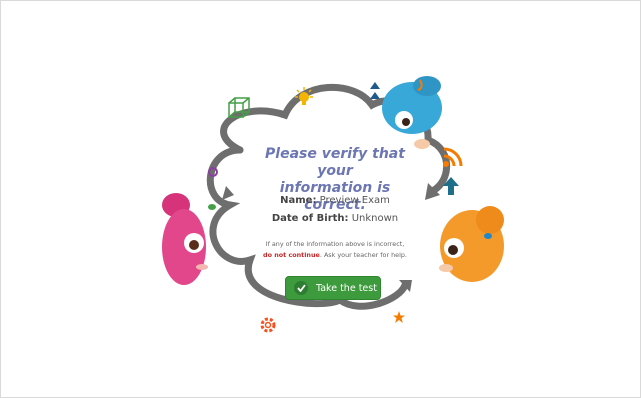 The width and height of the screenshot is (641, 398). What do you see at coordinates (354, 200) in the screenshot?
I see `name-value: Preview Exam` at bounding box center [354, 200].